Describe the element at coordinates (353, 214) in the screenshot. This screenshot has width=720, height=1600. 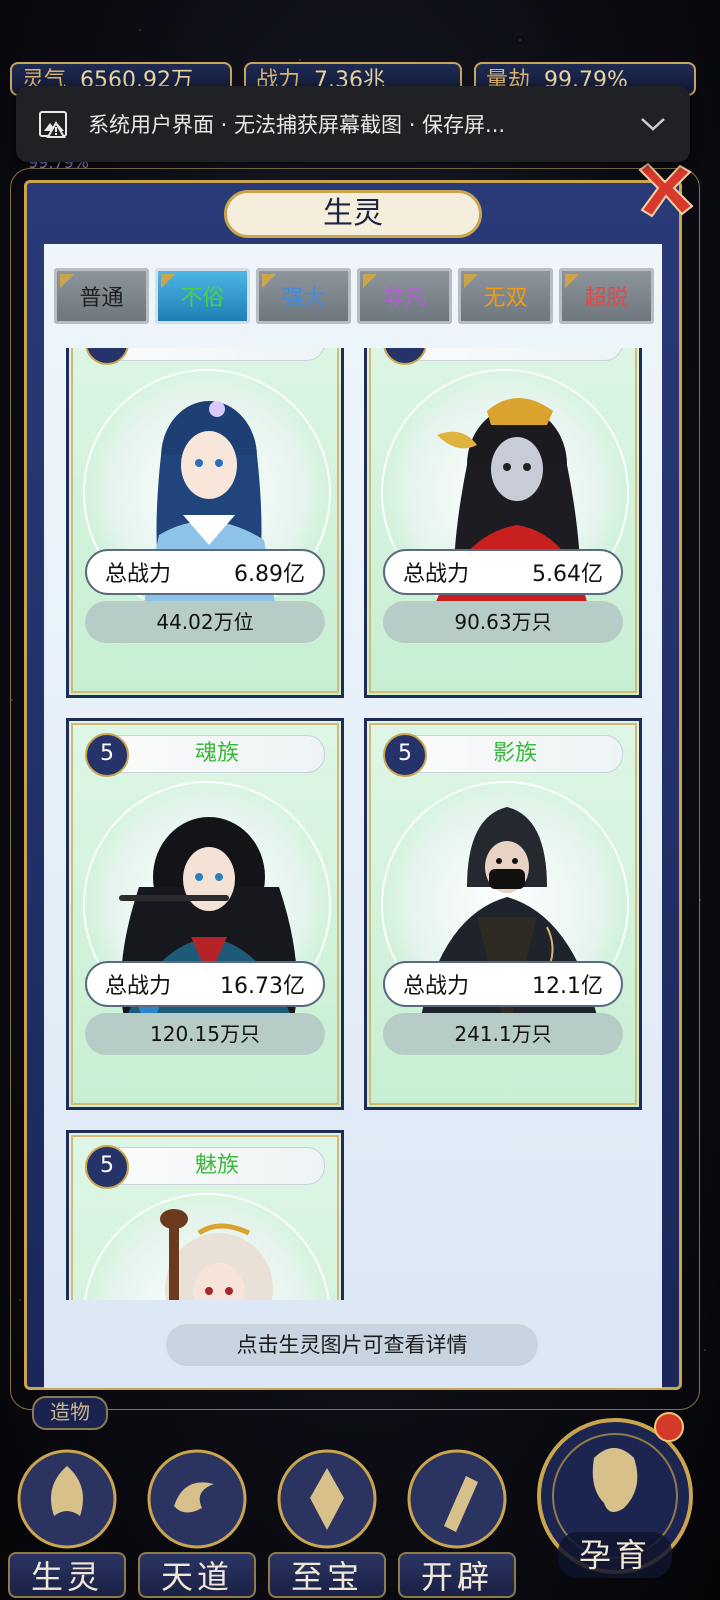
I see `panel-title: 生灵` at that location.